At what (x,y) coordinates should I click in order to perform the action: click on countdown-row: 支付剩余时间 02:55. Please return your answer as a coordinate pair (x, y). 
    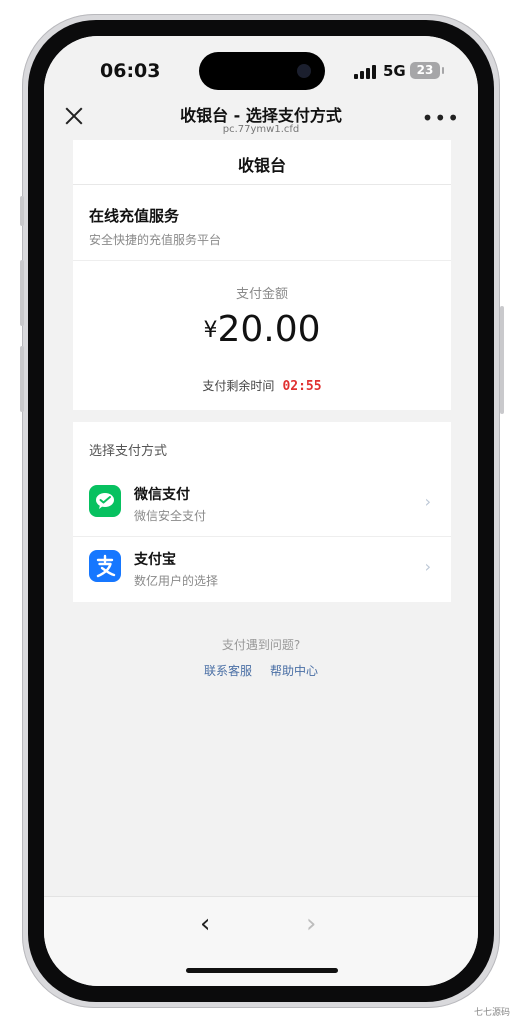
    Looking at the image, I should click on (262, 385).